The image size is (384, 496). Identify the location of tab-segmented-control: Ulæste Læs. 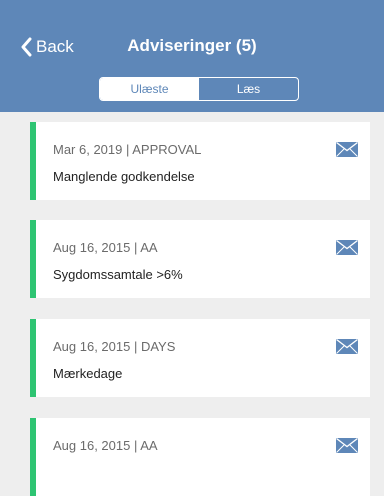
(199, 89).